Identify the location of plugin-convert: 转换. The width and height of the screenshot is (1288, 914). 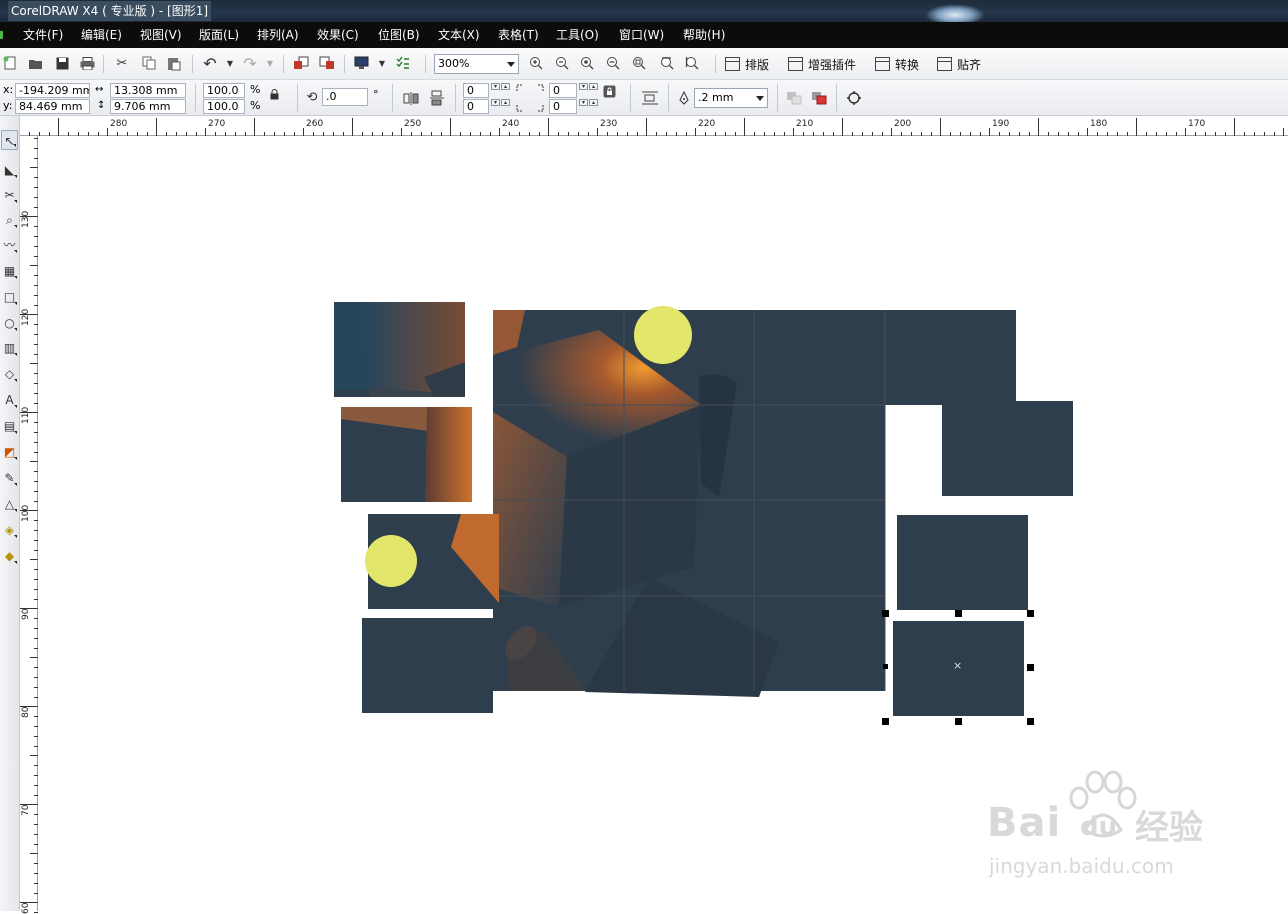
(897, 64).